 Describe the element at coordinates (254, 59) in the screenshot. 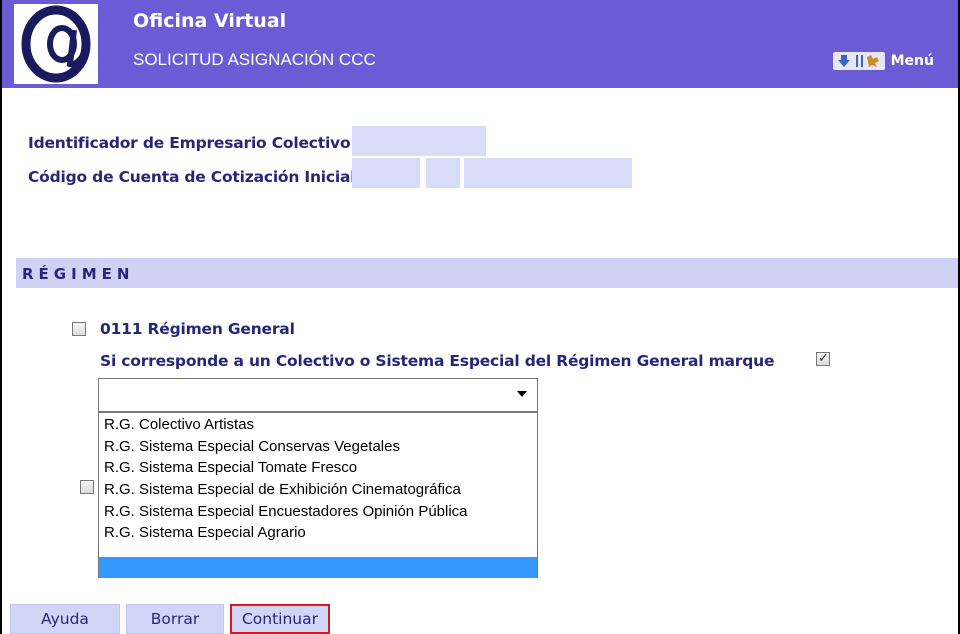

I see `page-subtitle: SOLICITUD ASIGNACIÓN CCC` at that location.